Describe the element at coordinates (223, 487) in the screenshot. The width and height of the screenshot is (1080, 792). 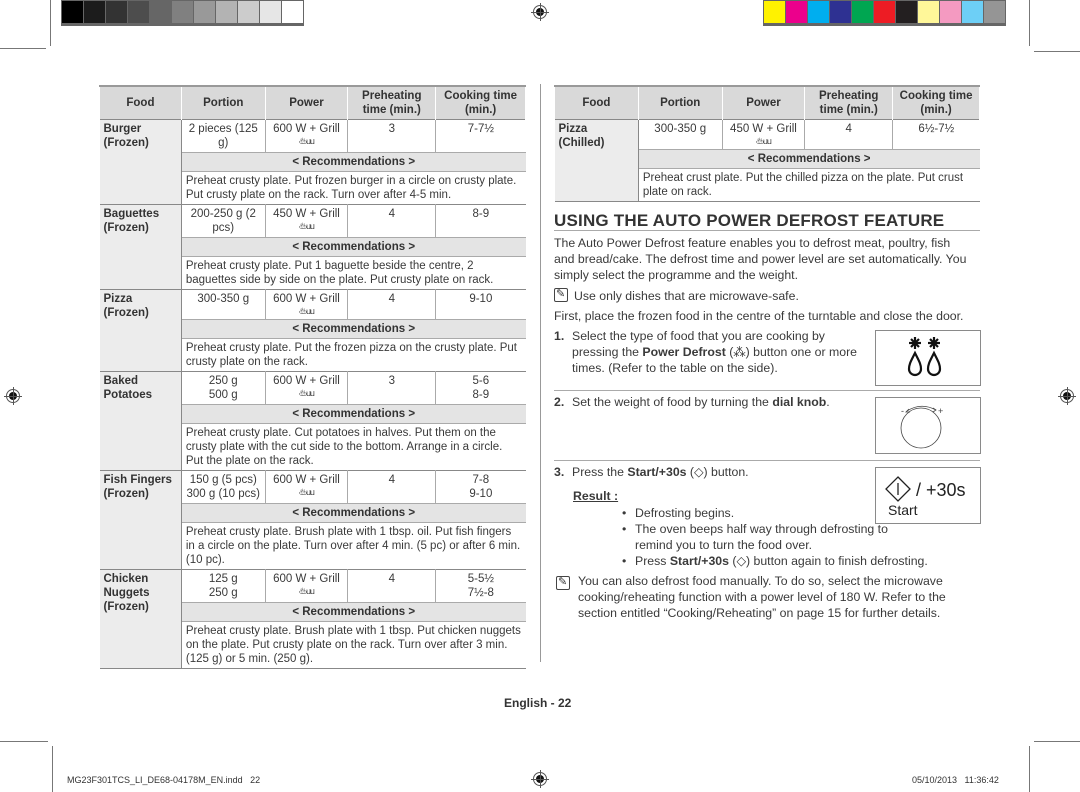
I see `portion-value: 150 g (5 pcs) 300 g (10 pcs)` at that location.